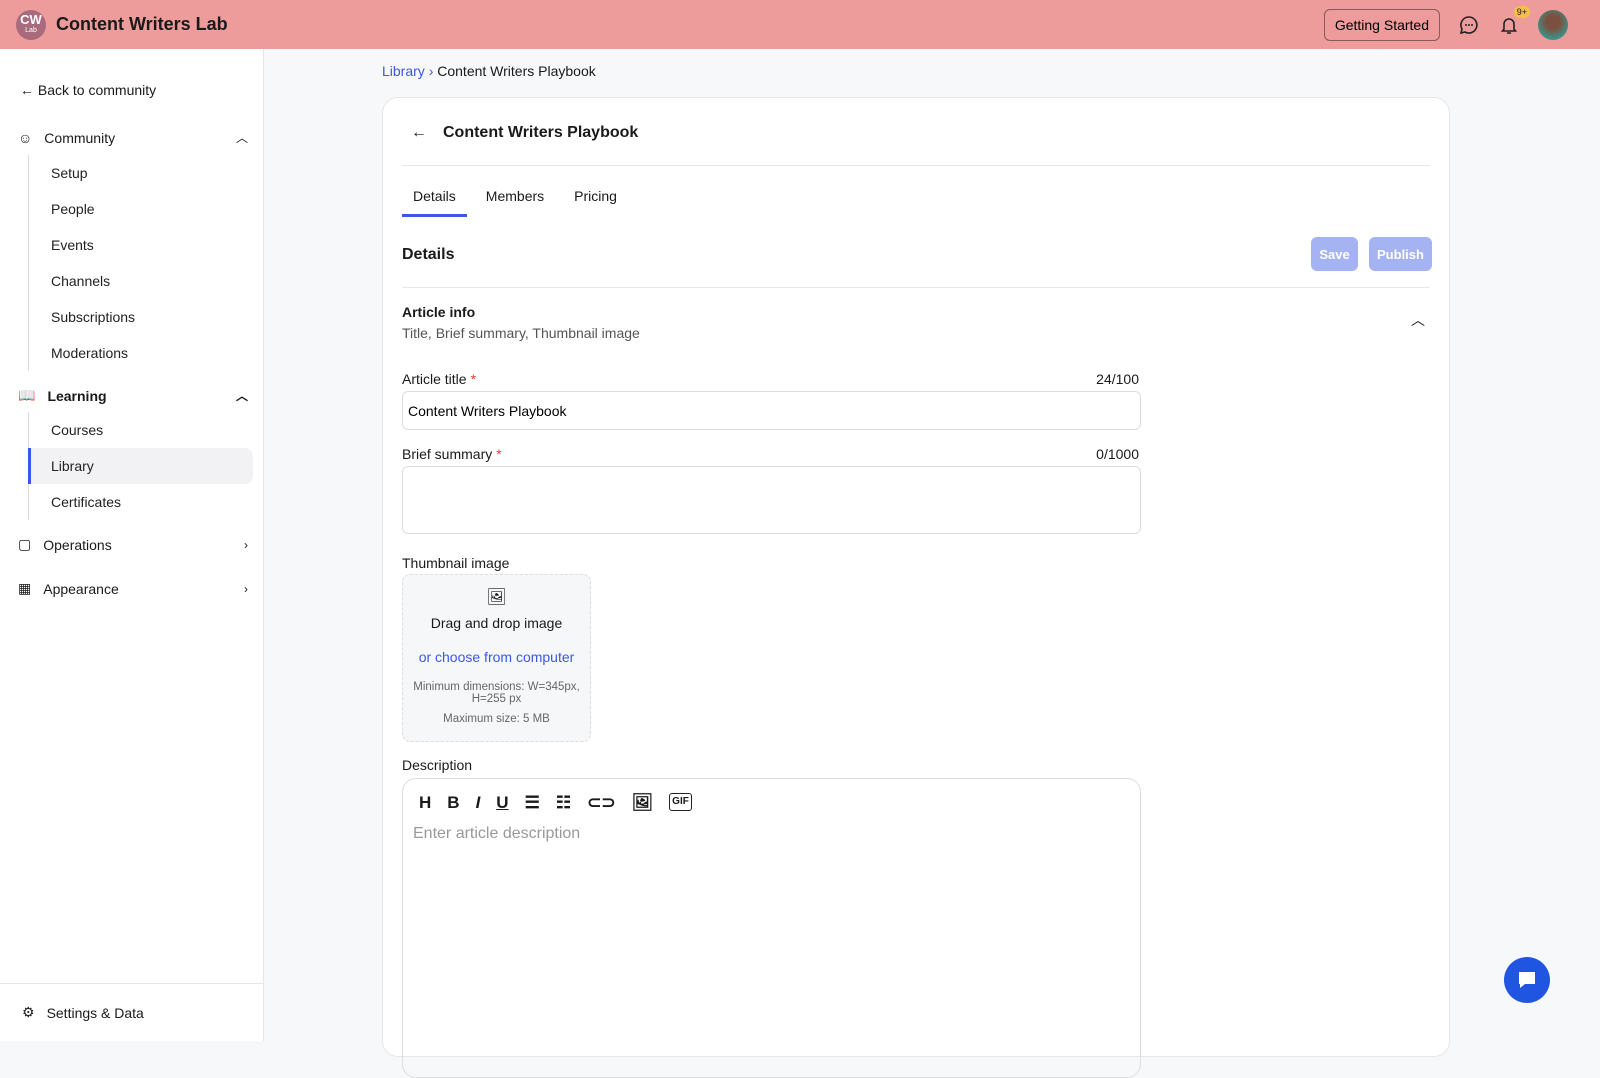  Describe the element at coordinates (515, 201) in the screenshot. I see `tab-members: Members` at that location.